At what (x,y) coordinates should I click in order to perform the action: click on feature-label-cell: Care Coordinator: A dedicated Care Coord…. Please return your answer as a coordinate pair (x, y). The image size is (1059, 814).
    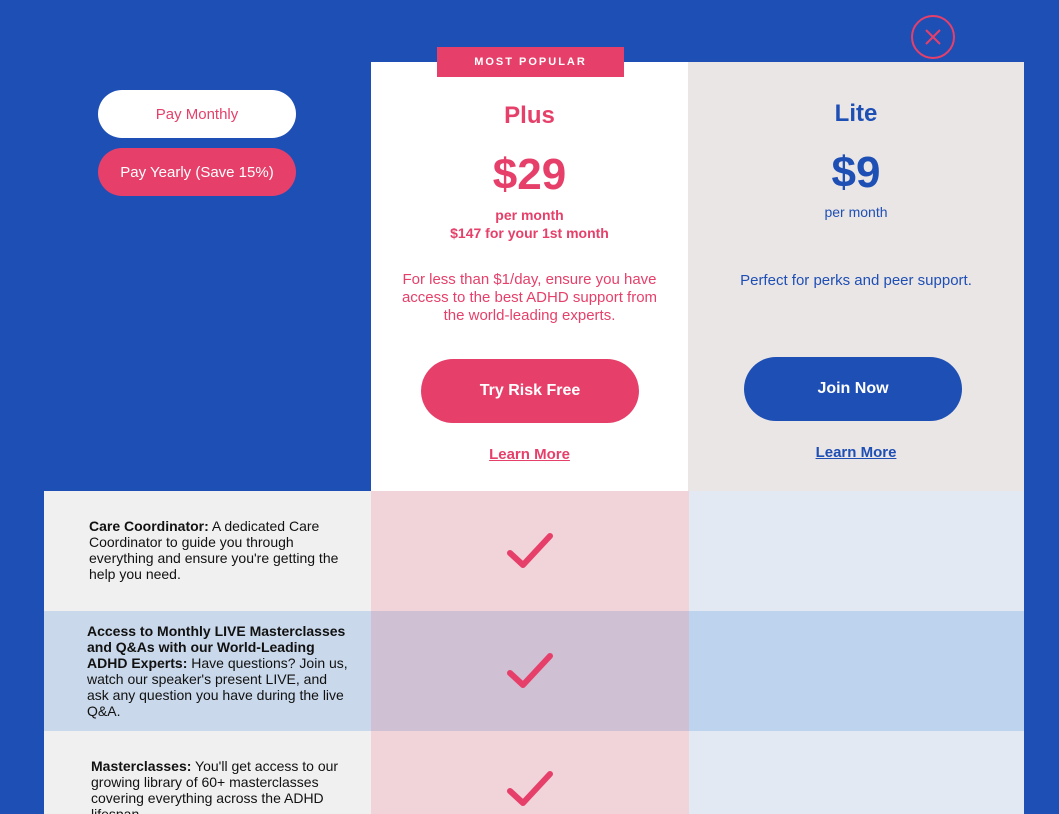
    Looking at the image, I should click on (207, 551).